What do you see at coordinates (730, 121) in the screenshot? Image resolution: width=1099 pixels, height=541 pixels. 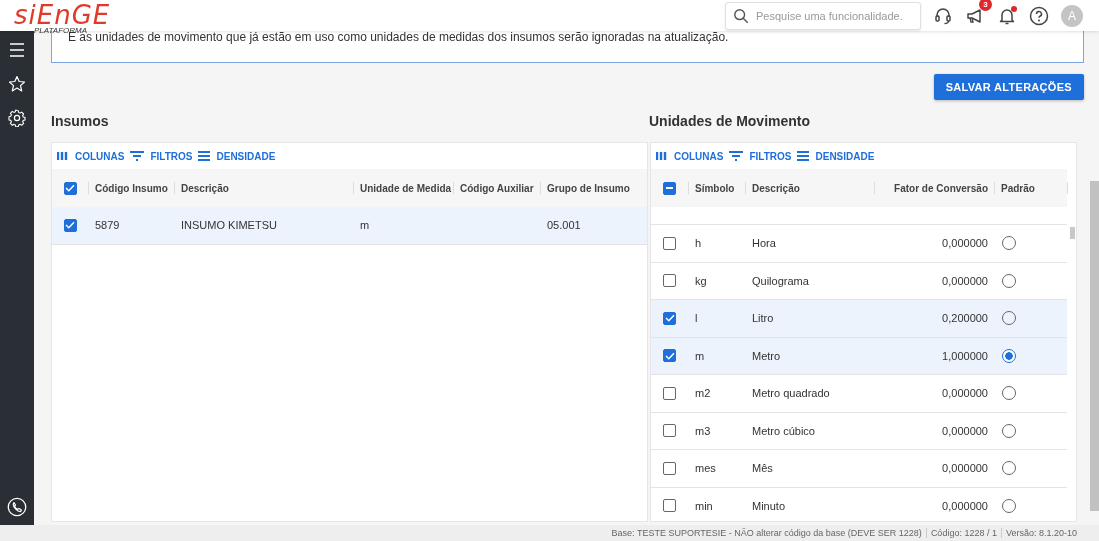 I see `section-title: Unidades de Movimento` at bounding box center [730, 121].